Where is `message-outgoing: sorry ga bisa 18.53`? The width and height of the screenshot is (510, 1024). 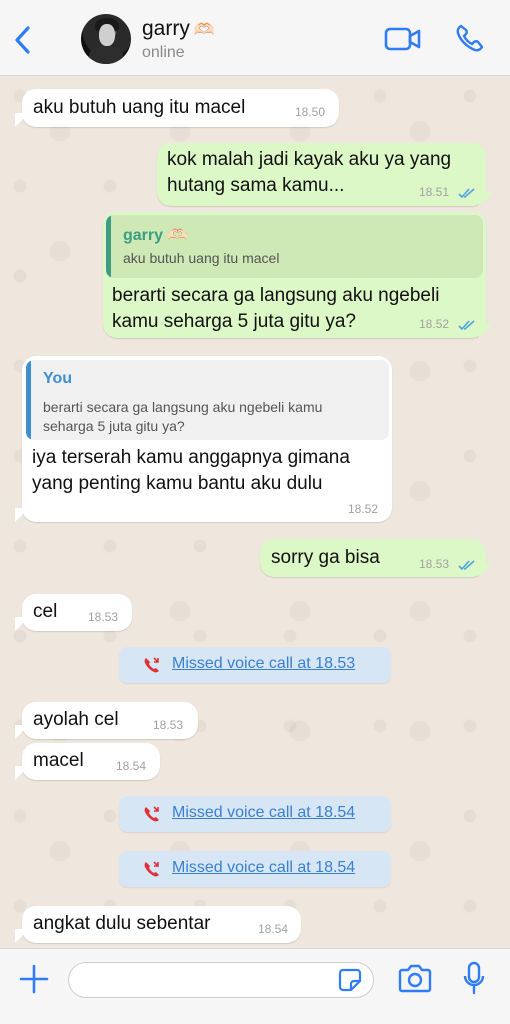 message-outgoing: sorry ga bisa 18.53 is located at coordinates (373, 558).